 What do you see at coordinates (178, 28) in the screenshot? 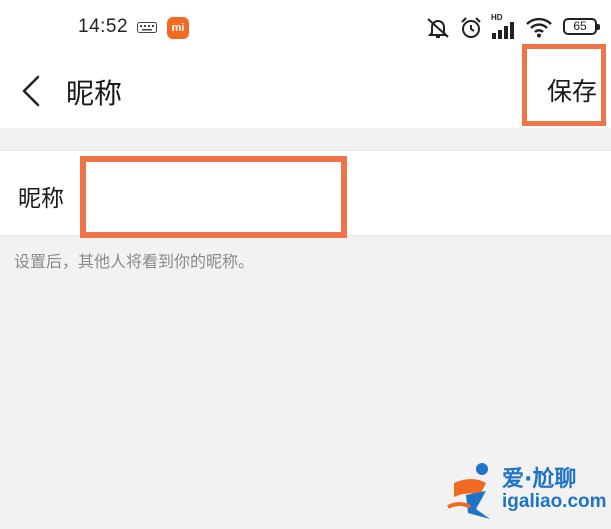
I see `mi-icon: mi` at bounding box center [178, 28].